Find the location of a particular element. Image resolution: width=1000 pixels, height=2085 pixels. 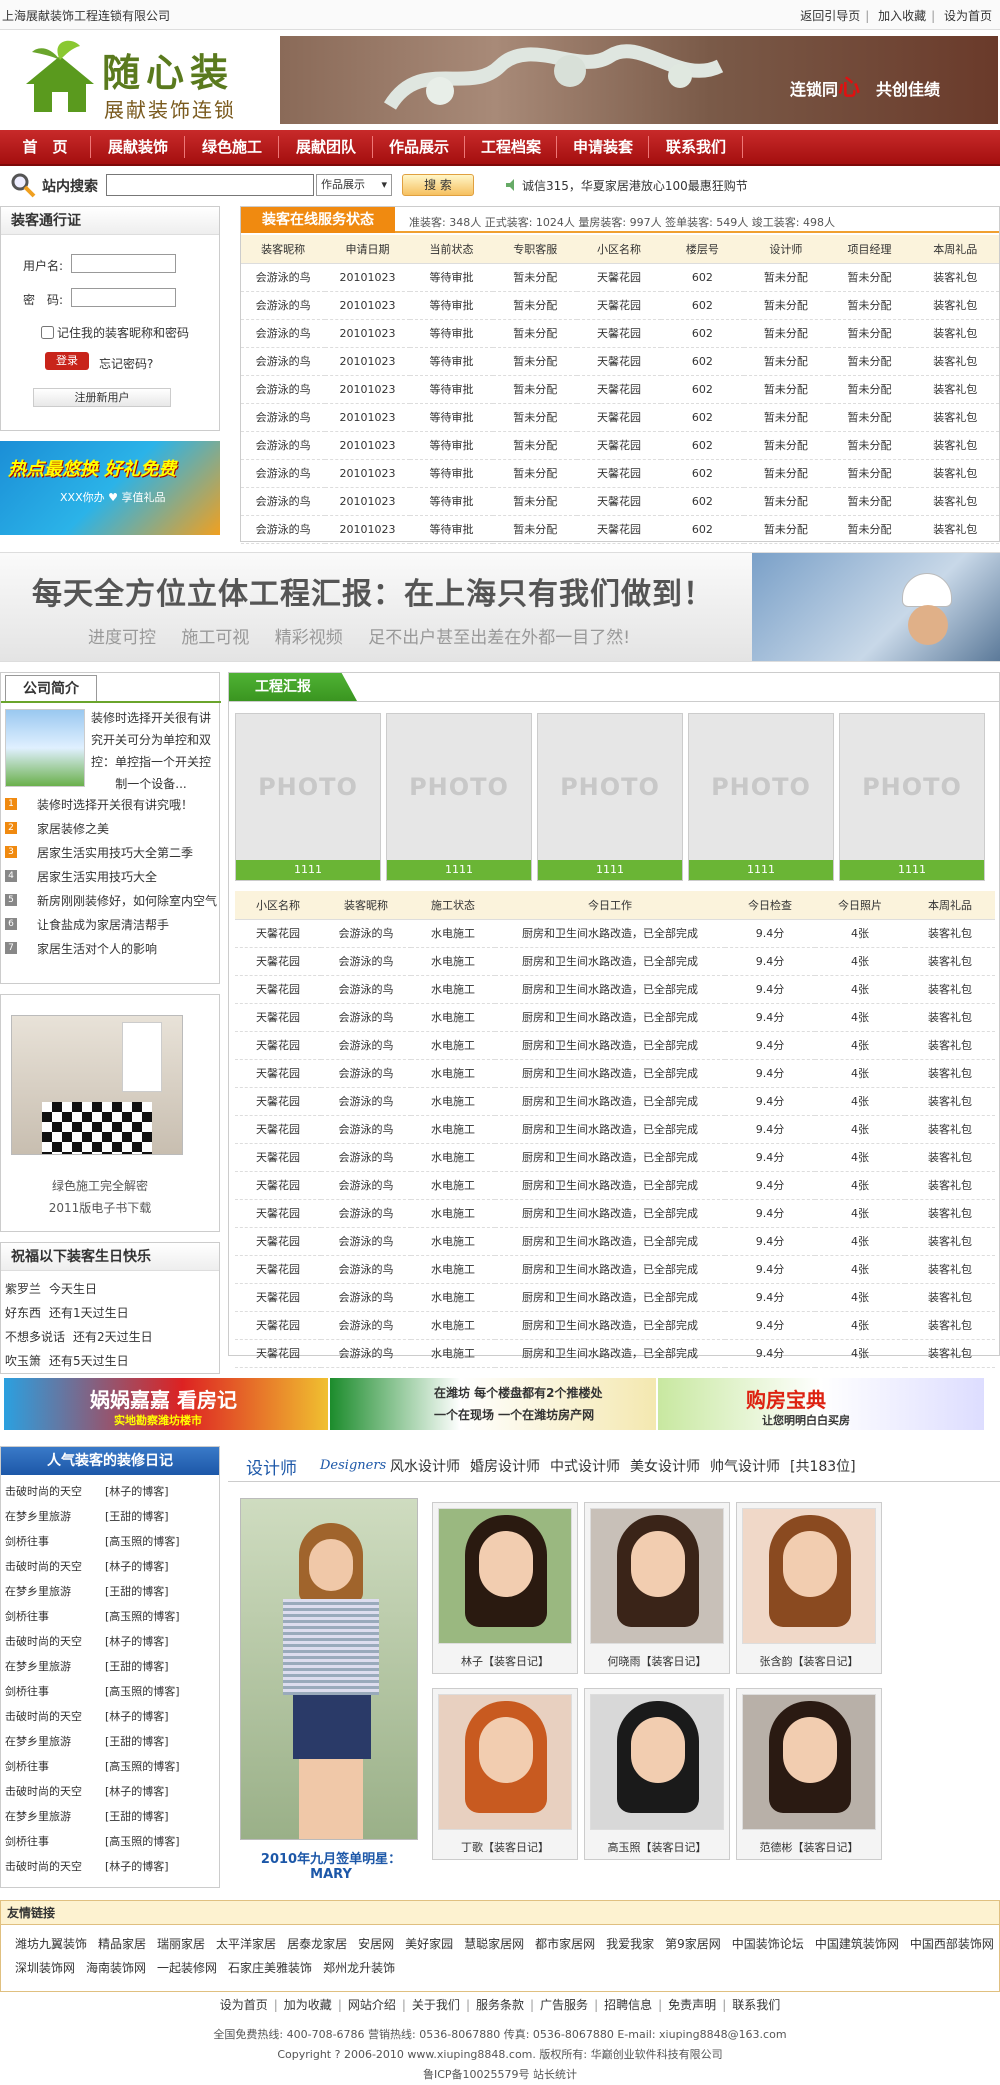

footer-link: 设为首页 is located at coordinates (244, 2005).